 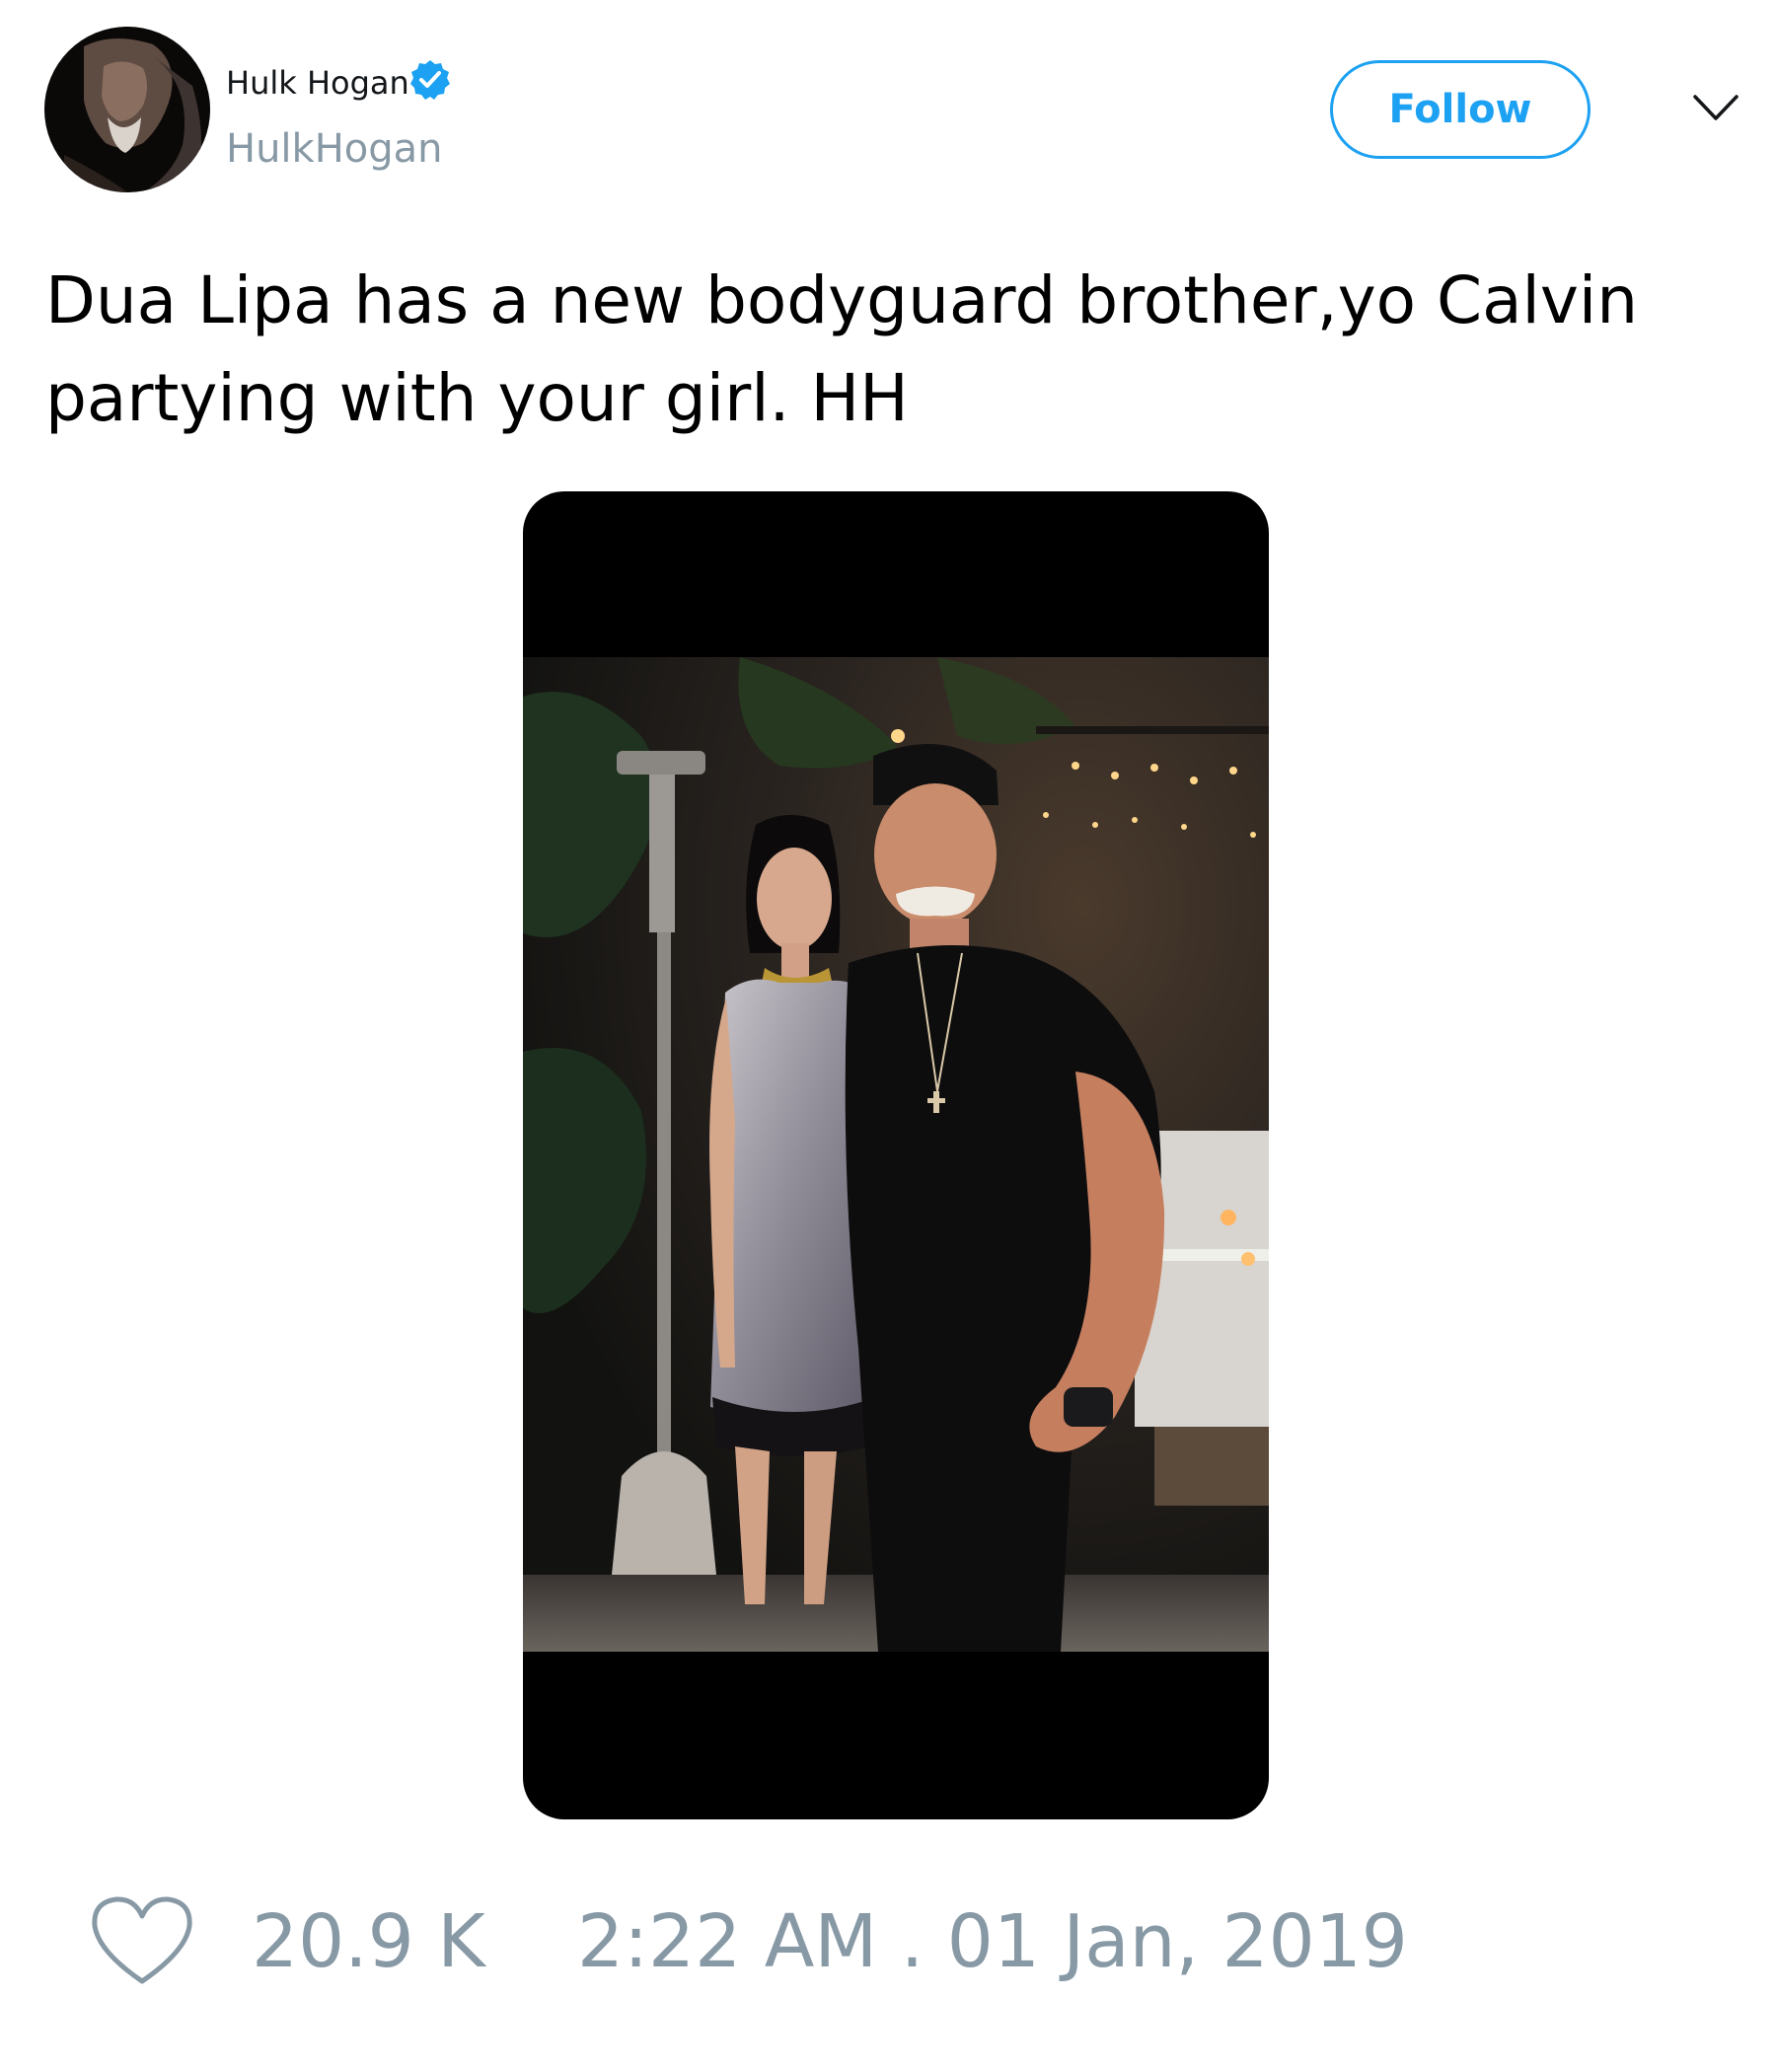 What do you see at coordinates (318, 83) in the screenshot?
I see `display-name: Hulk Hogan` at bounding box center [318, 83].